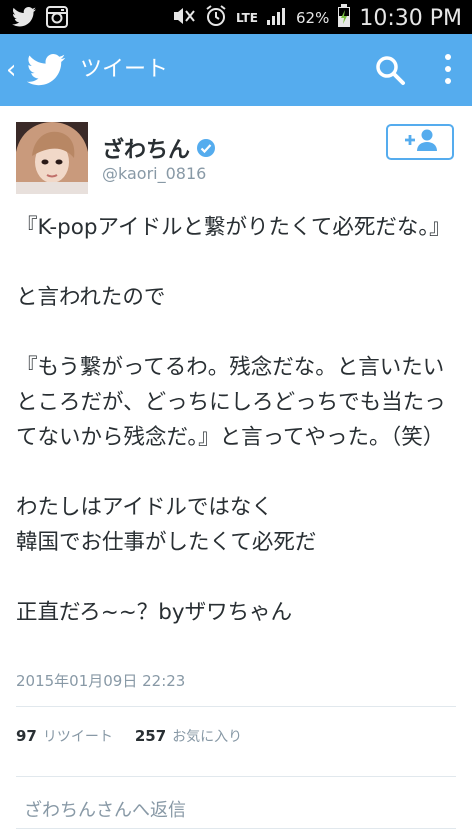 Image resolution: width=472 pixels, height=840 pixels. I want to click on alarm-icon, so click(216, 18).